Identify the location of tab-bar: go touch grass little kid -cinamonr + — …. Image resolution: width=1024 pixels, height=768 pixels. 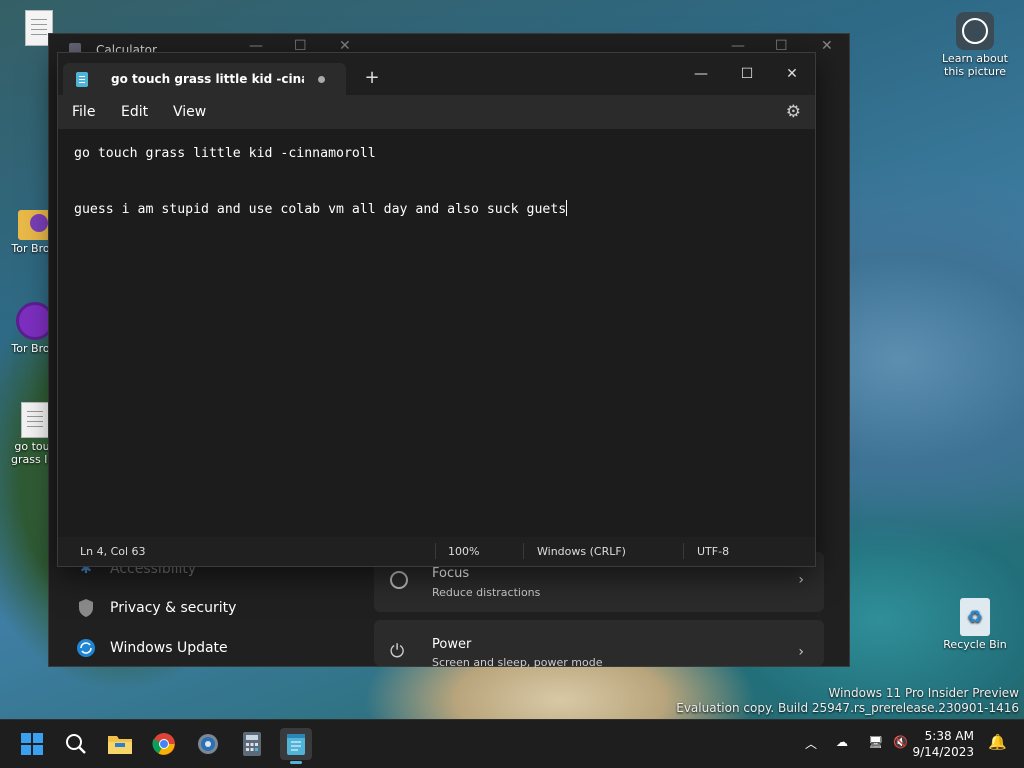
(436, 74).